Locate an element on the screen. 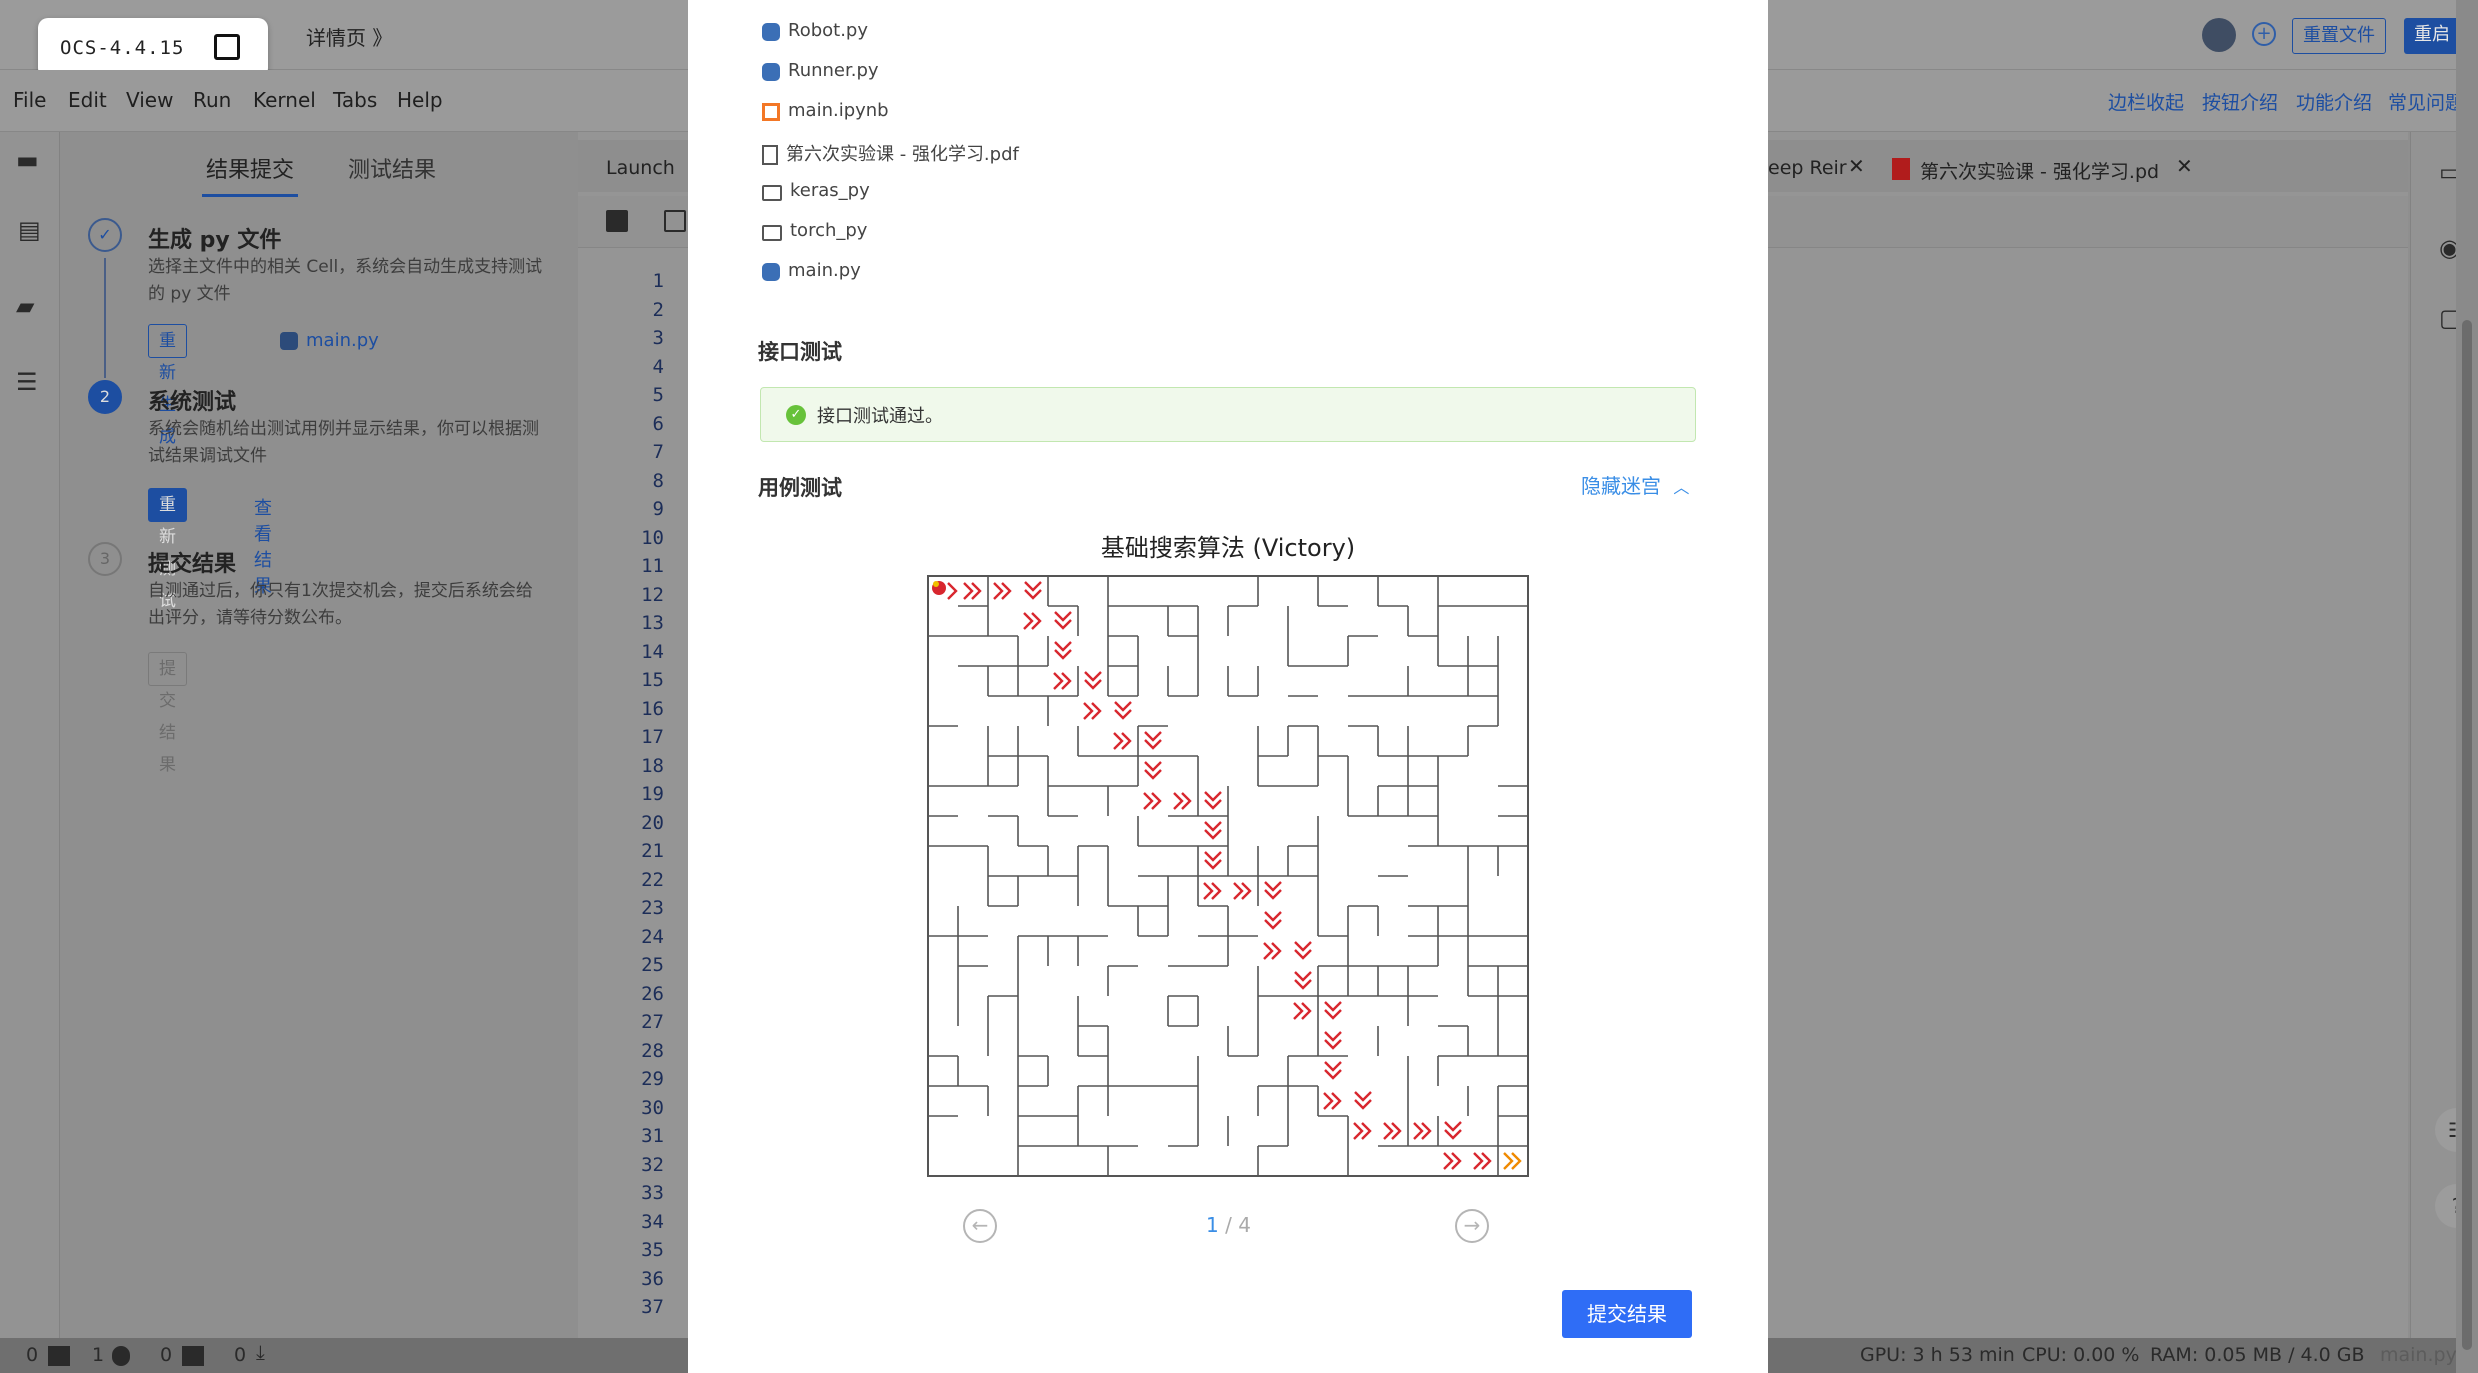  page-total: / 4 is located at coordinates (1234, 1225).